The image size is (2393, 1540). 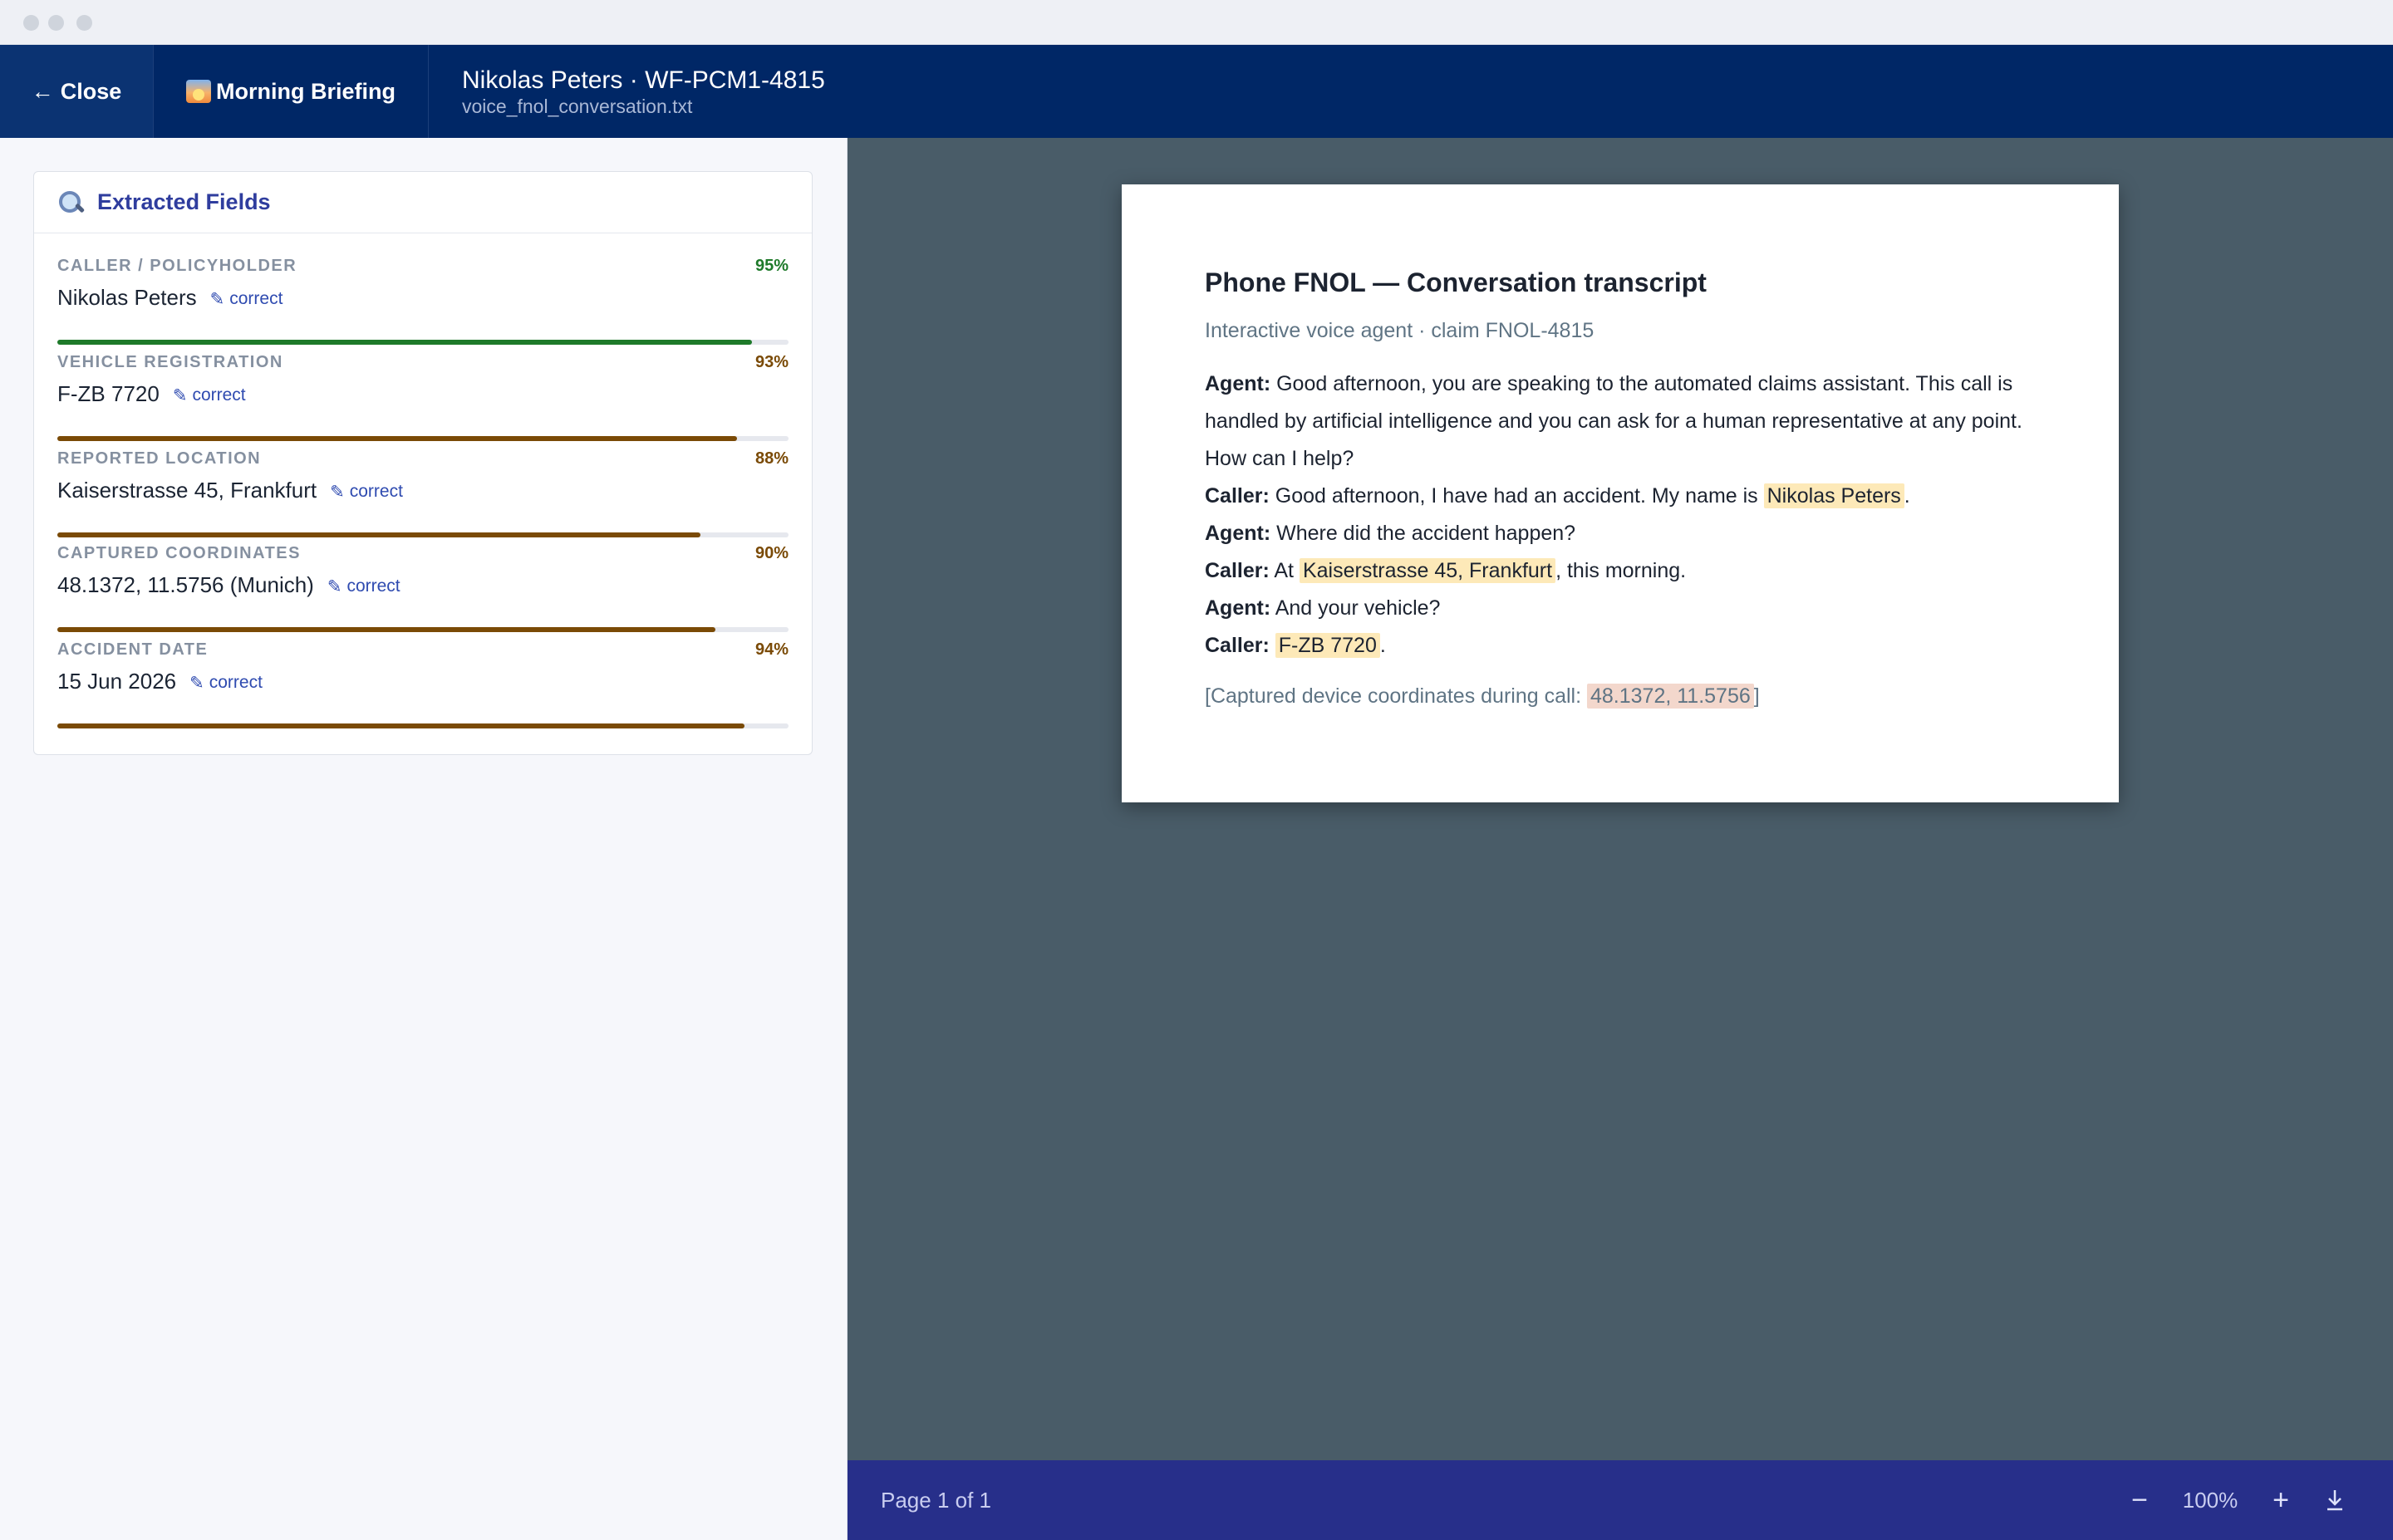 I want to click on field-value-row: 48.1372, 11.5756 (Munich) ✎ correct, so click(x=228, y=585).